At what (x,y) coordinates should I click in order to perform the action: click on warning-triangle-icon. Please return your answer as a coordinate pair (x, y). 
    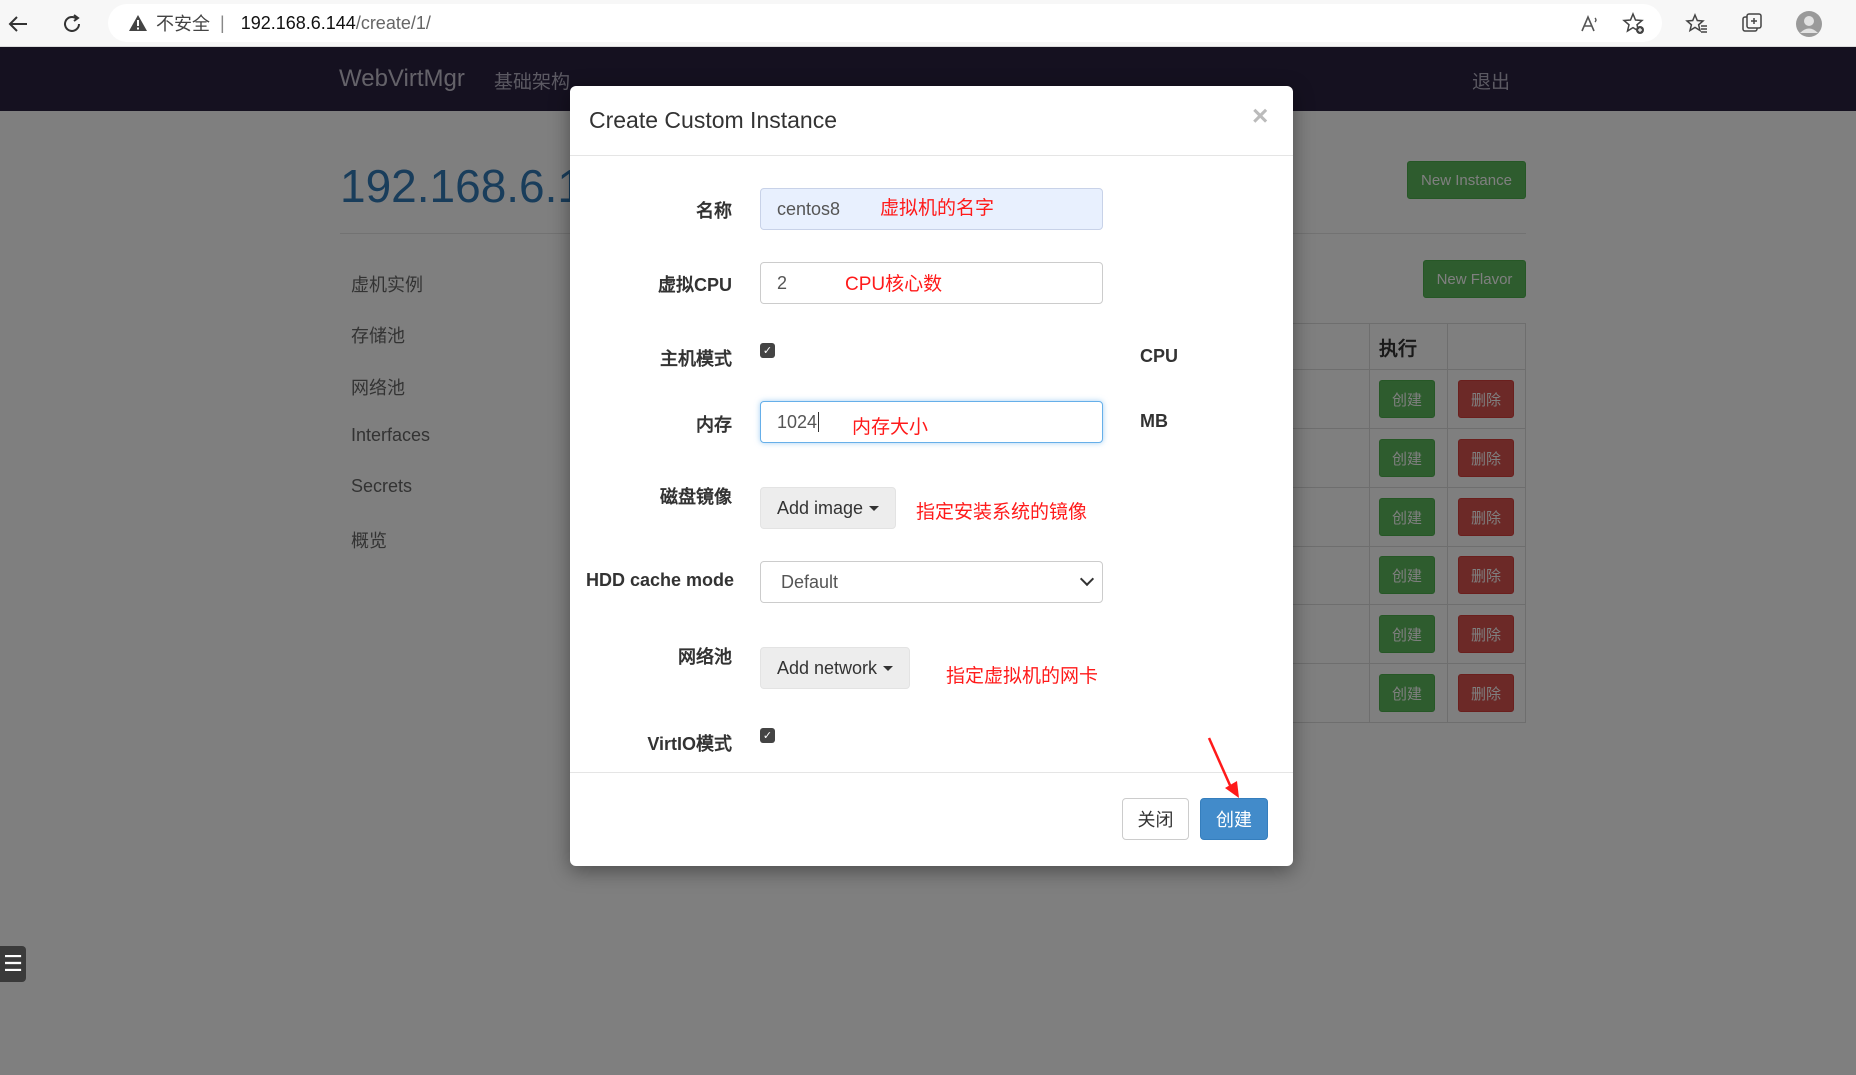
    Looking at the image, I should click on (138, 23).